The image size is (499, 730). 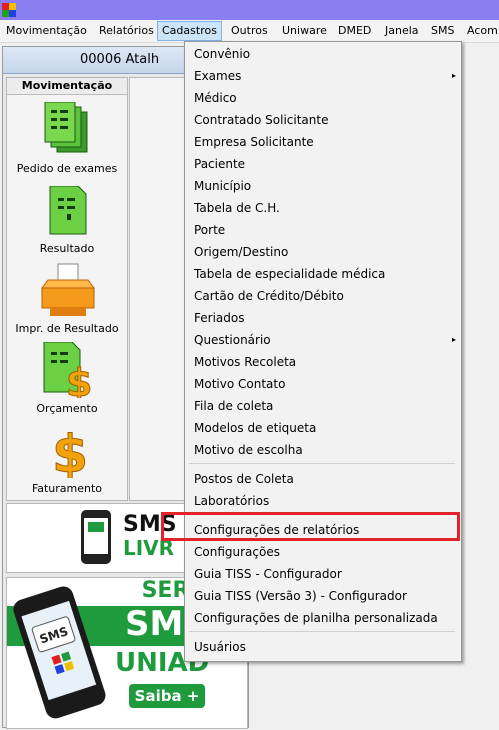 What do you see at coordinates (326, 54) in the screenshot?
I see `menu-item-convenio: Convênio` at bounding box center [326, 54].